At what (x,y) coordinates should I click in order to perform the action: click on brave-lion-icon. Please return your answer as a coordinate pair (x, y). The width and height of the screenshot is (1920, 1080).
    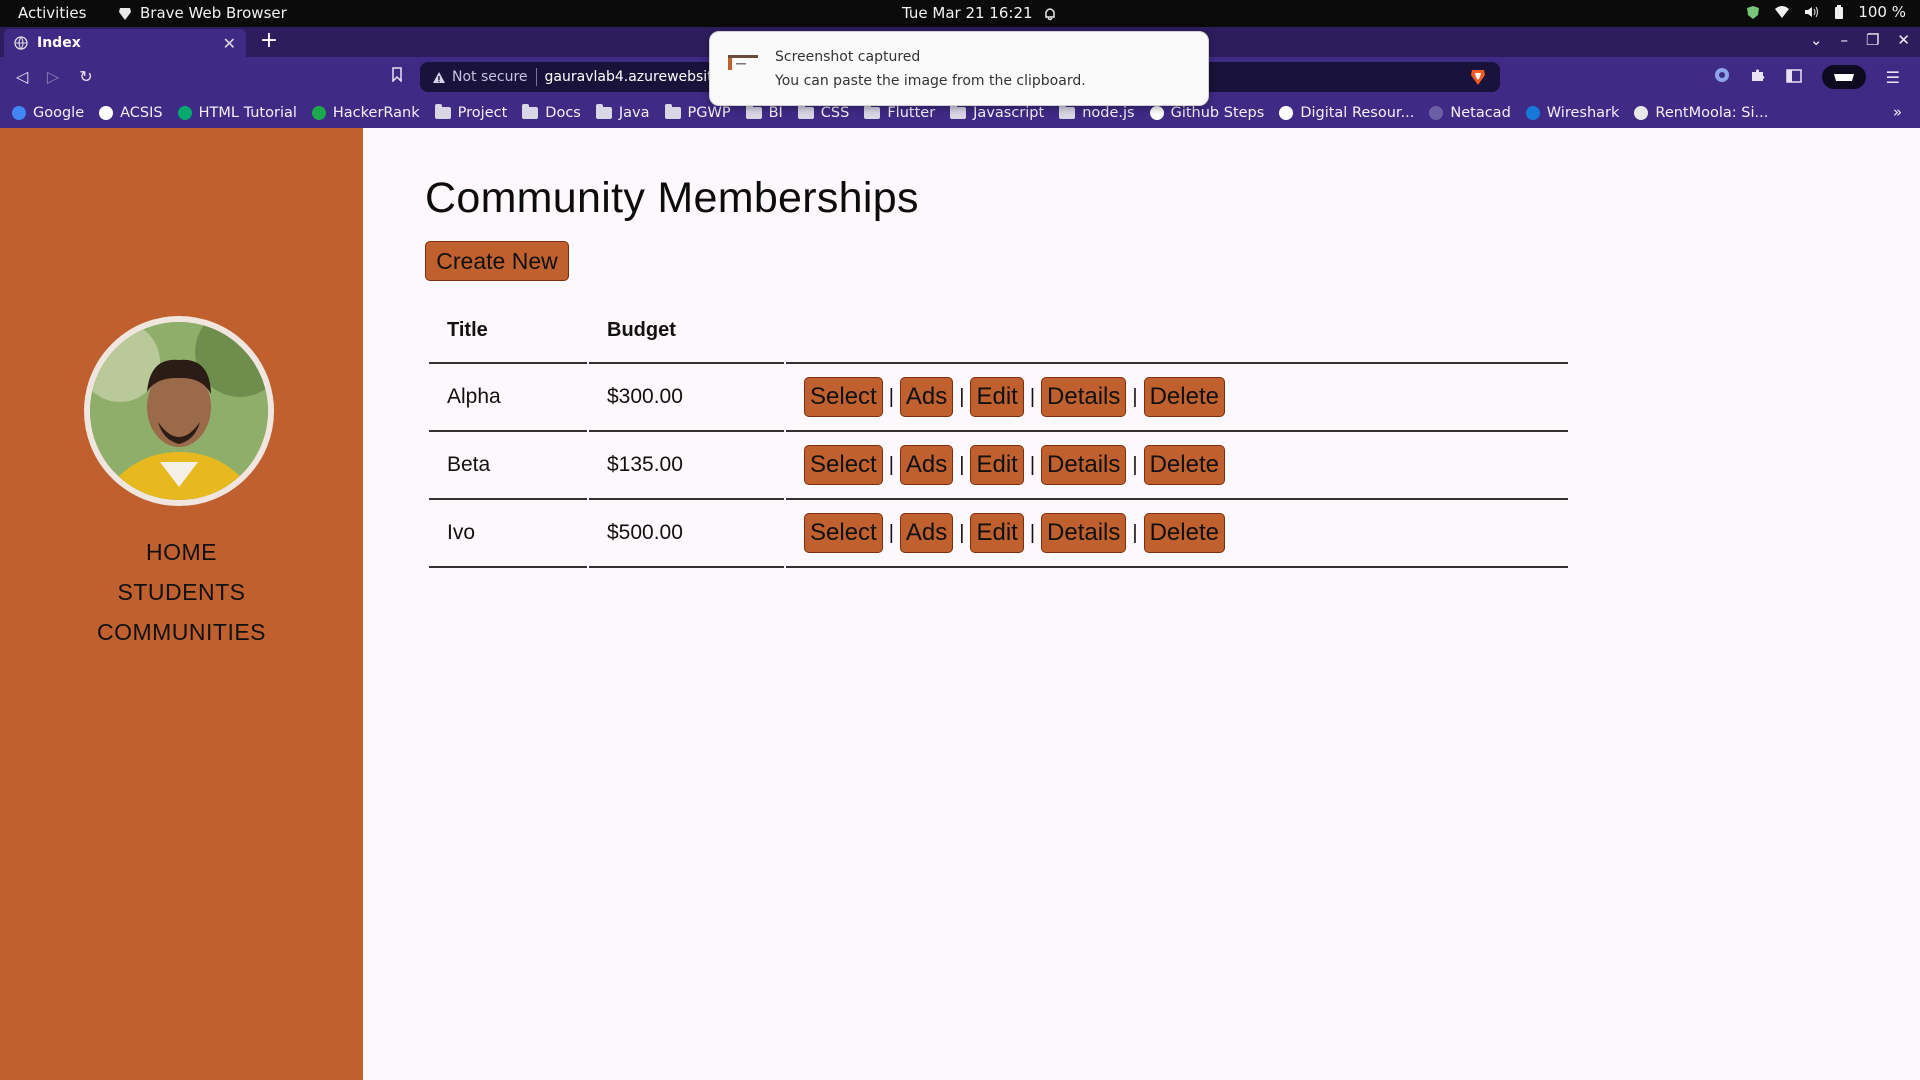
    Looking at the image, I should click on (125, 13).